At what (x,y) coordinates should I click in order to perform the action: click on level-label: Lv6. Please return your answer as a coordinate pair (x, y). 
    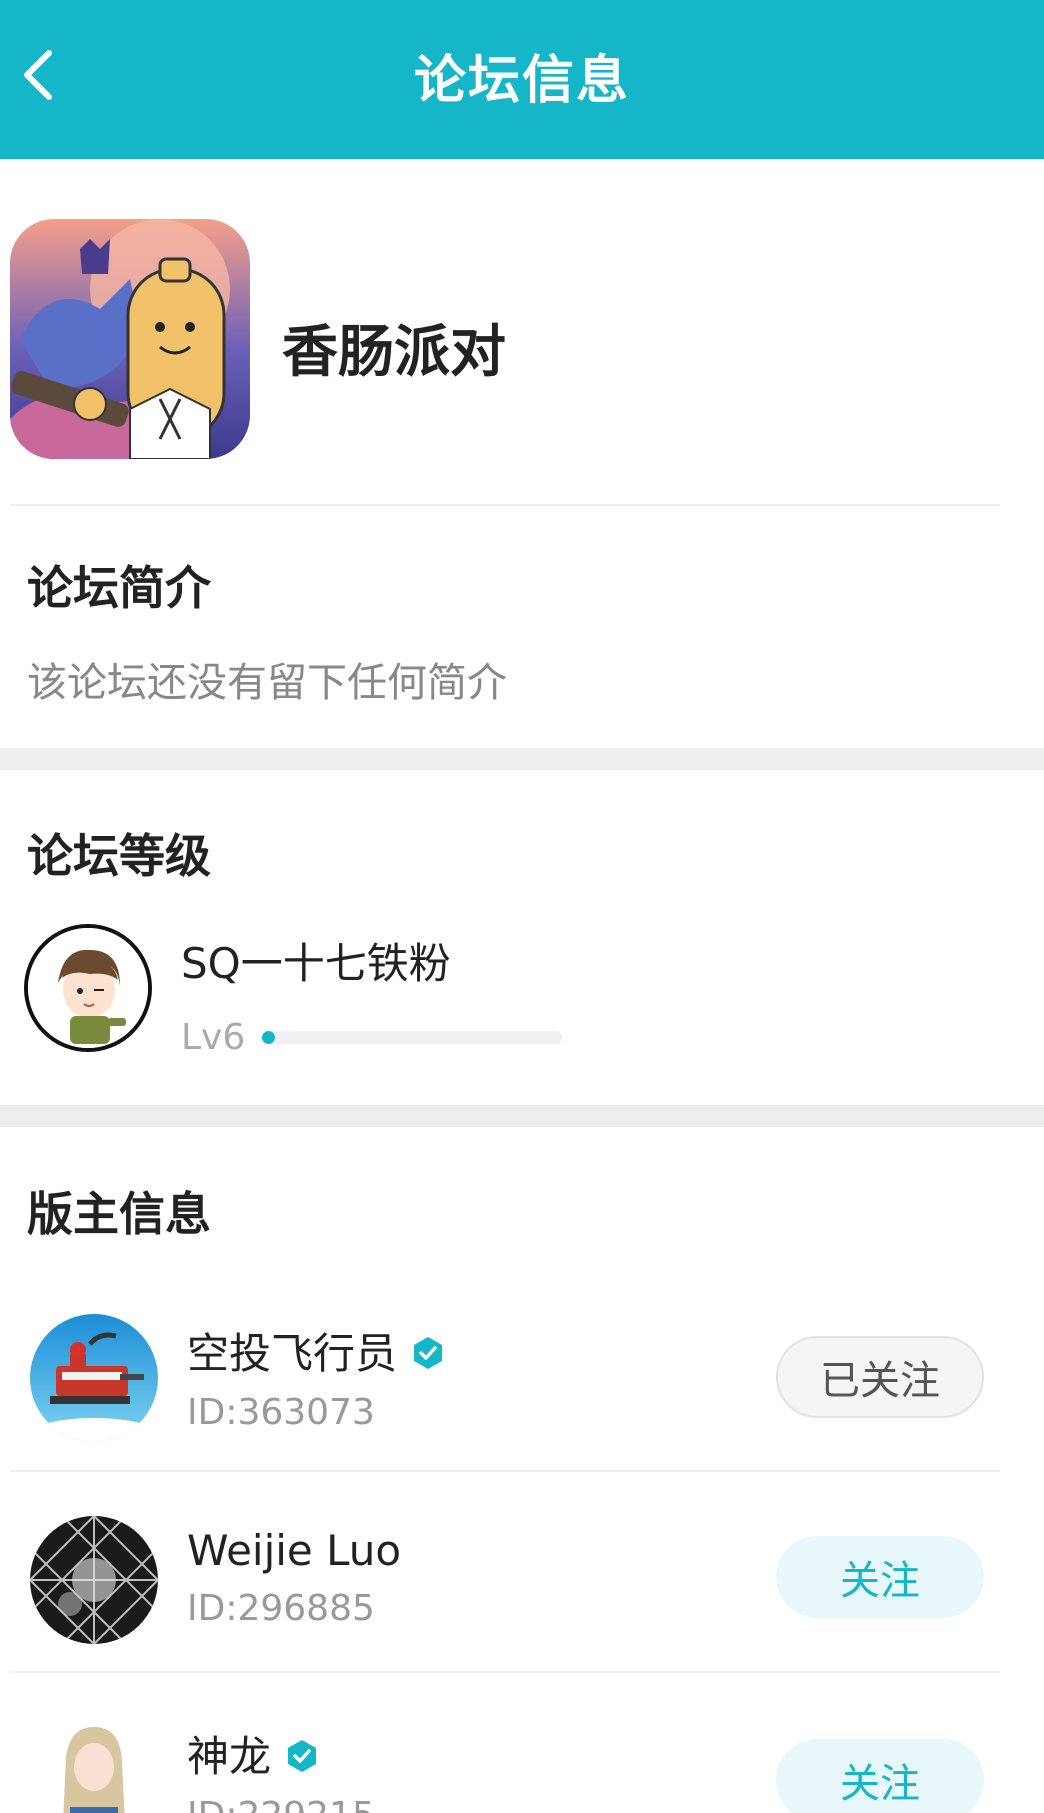
    Looking at the image, I should click on (213, 1037).